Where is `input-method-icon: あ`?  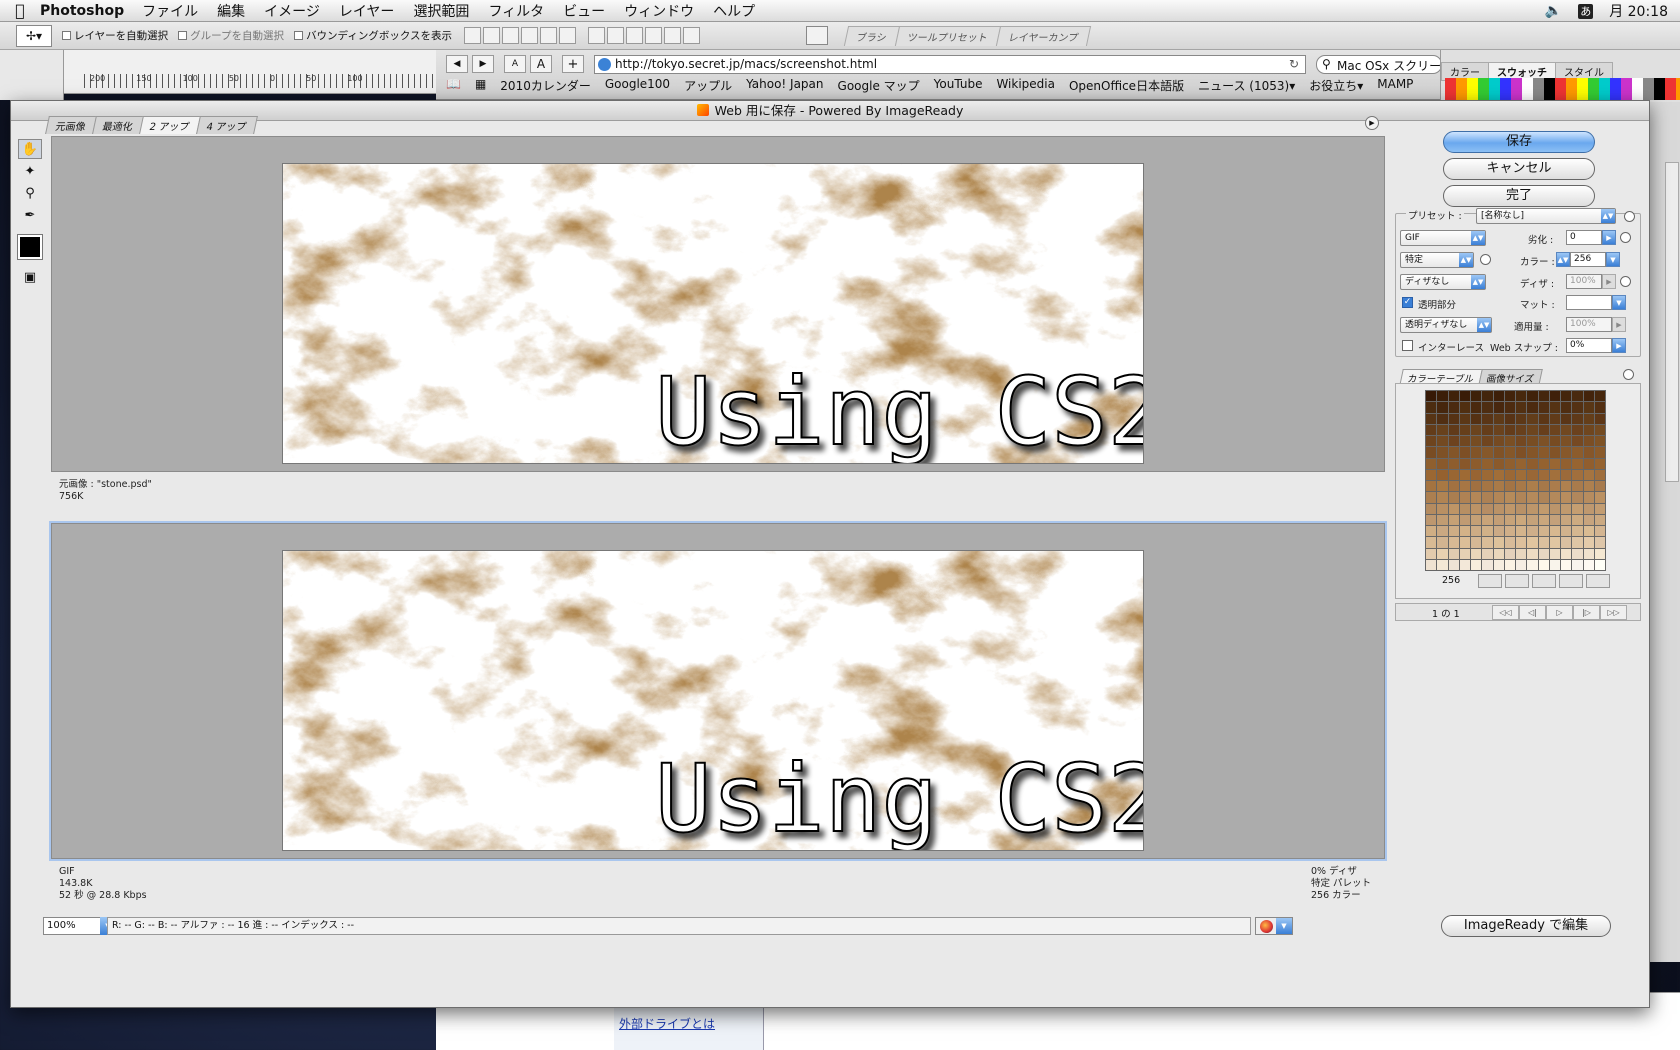 input-method-icon: あ is located at coordinates (1586, 11).